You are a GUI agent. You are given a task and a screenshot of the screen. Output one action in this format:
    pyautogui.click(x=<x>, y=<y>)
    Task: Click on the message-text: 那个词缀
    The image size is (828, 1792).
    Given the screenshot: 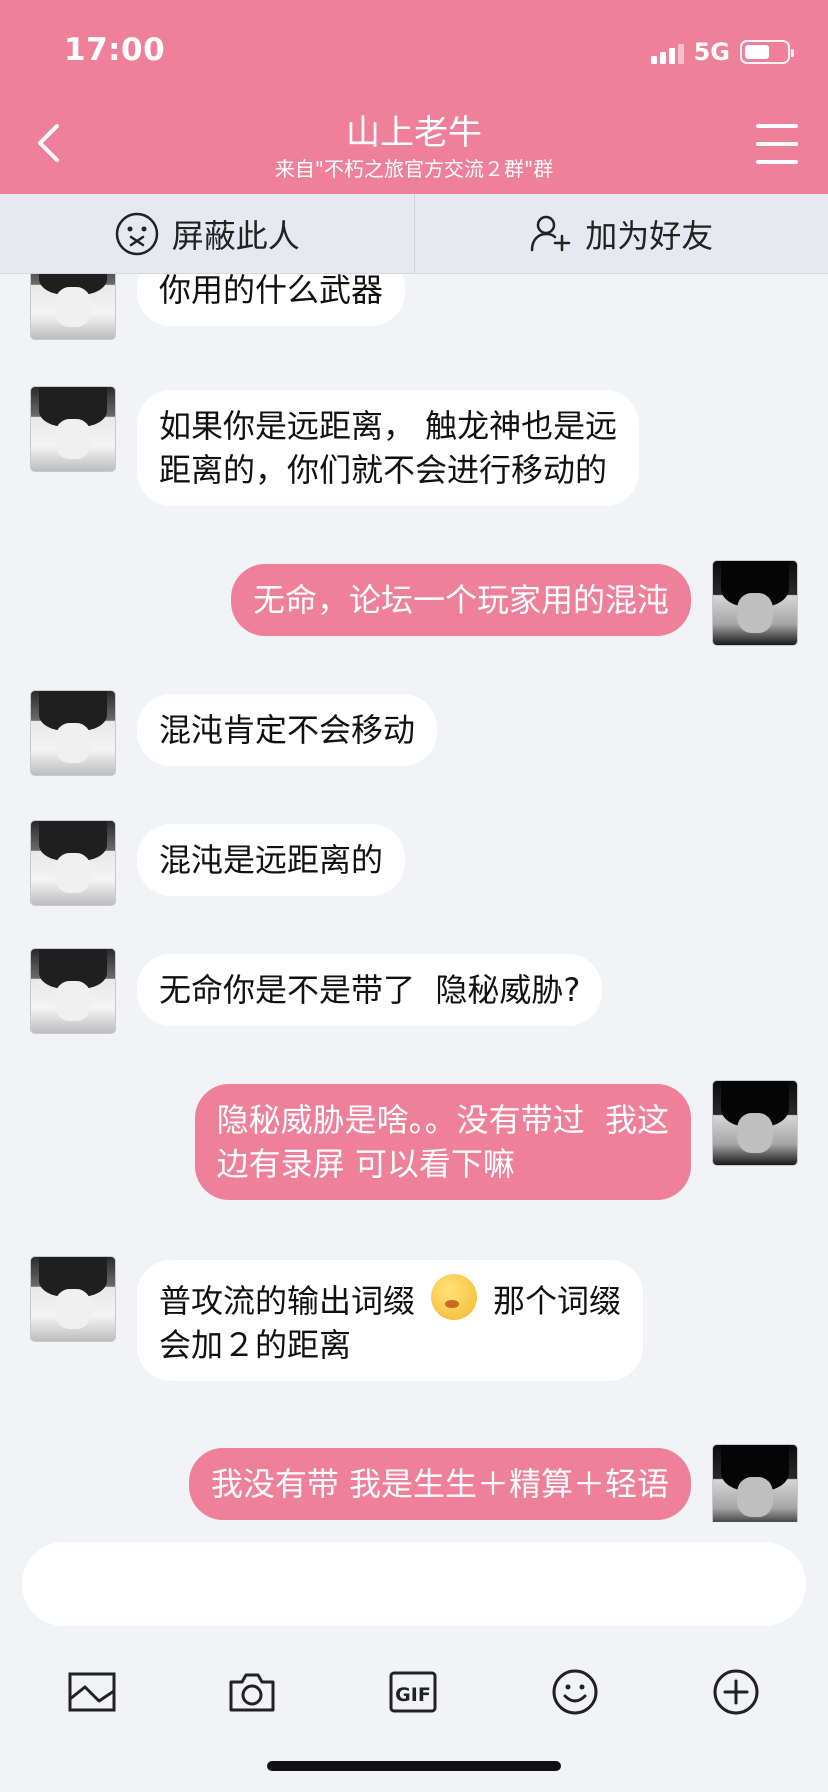 What is the action you would take?
    pyautogui.click(x=557, y=1301)
    